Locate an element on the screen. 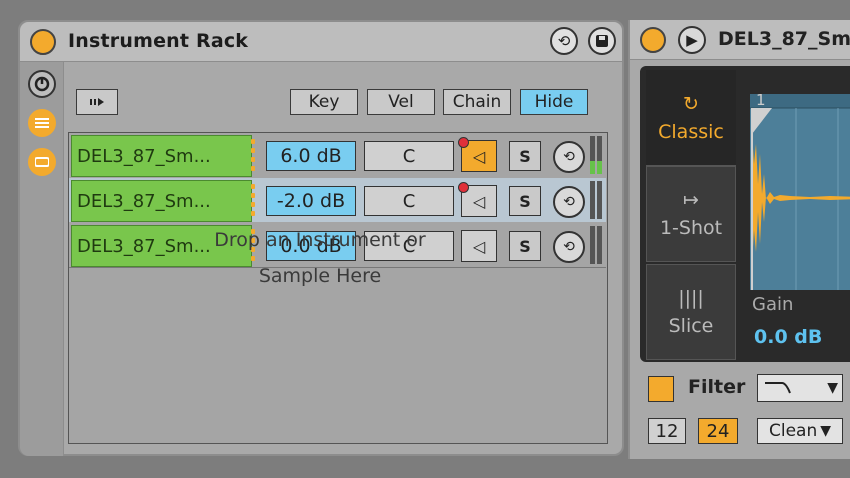 This screenshot has height=478, width=850. macro-toggle-icon is located at coordinates (42, 84).